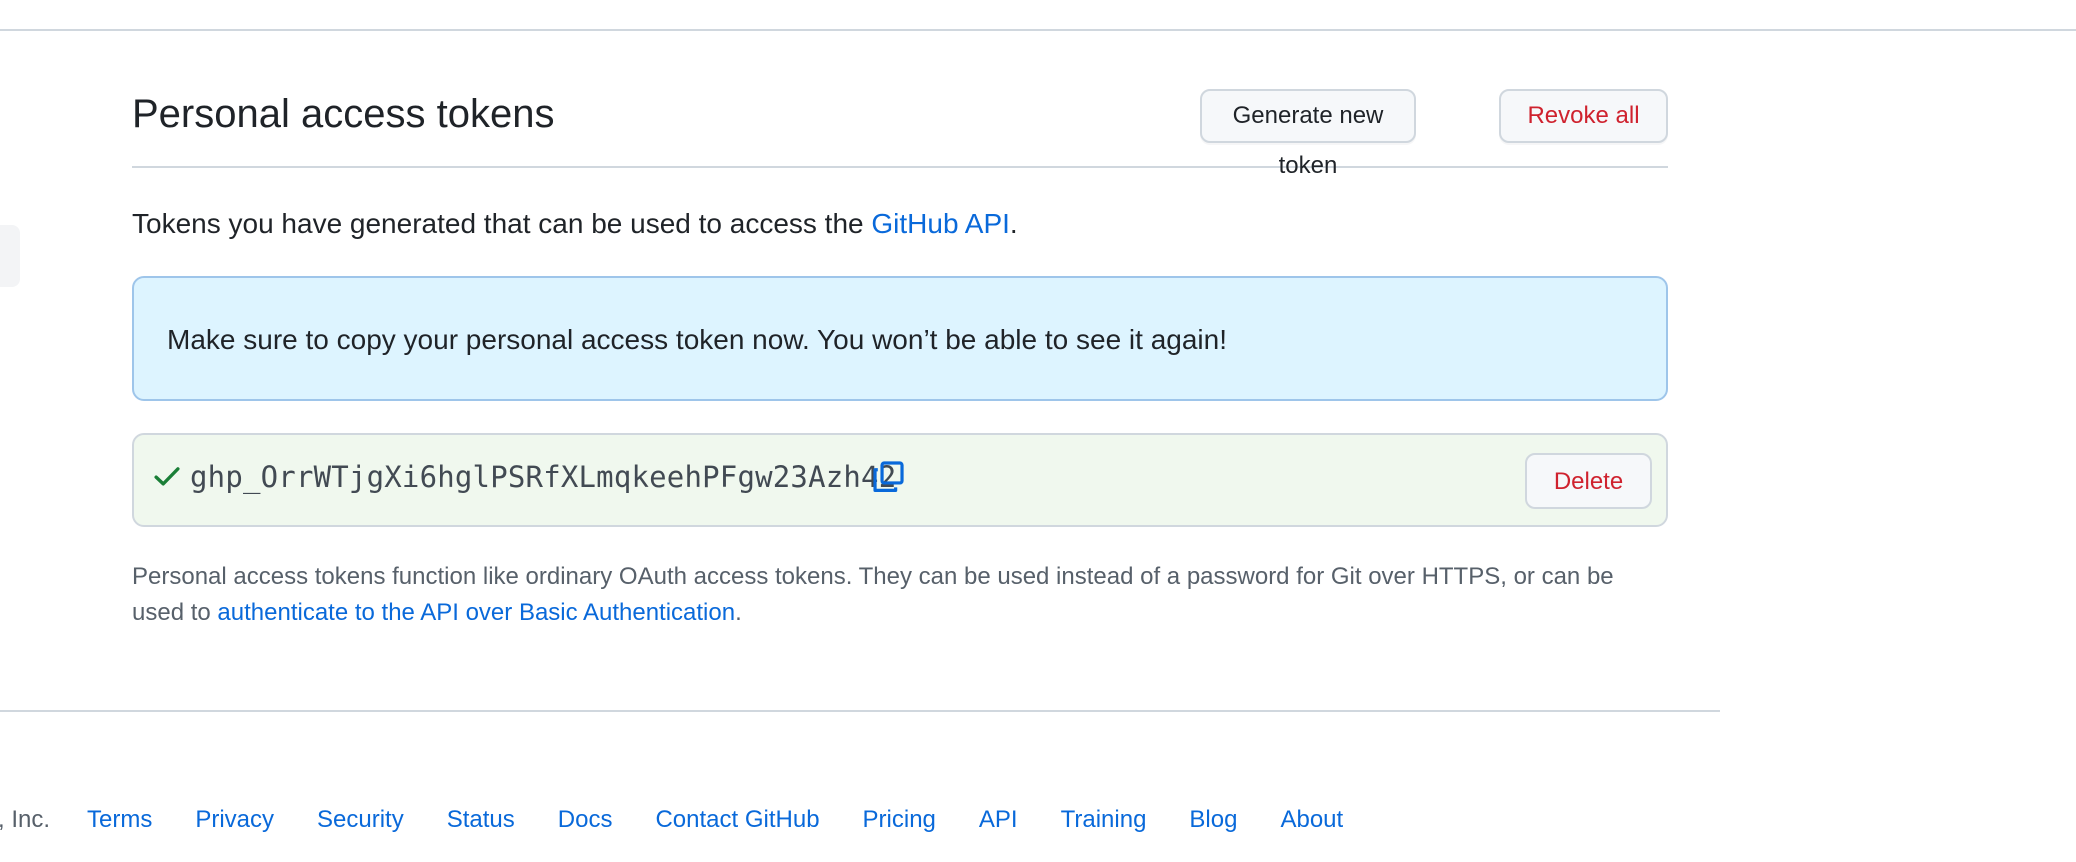 This screenshot has height=862, width=2076. What do you see at coordinates (25, 819) in the screenshot?
I see `footer-copyright: , Inc.` at bounding box center [25, 819].